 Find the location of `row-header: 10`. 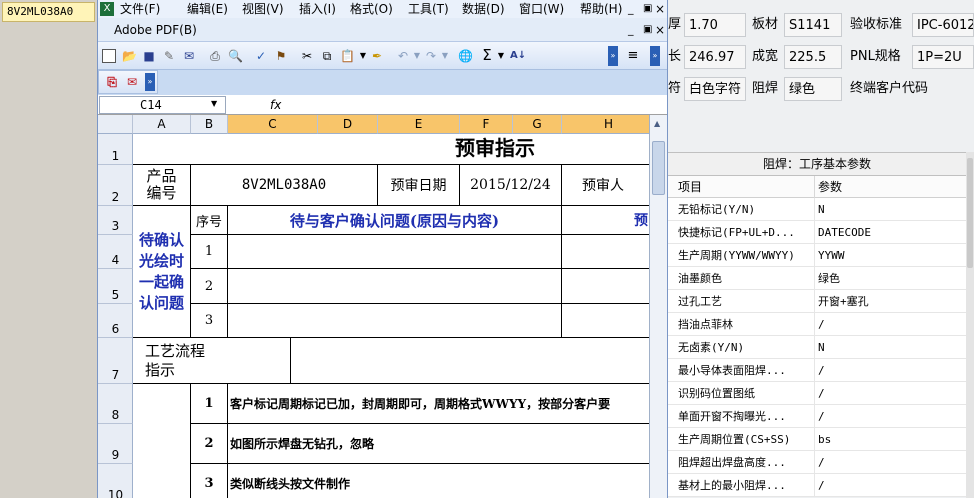

row-header: 10 is located at coordinates (115, 481).